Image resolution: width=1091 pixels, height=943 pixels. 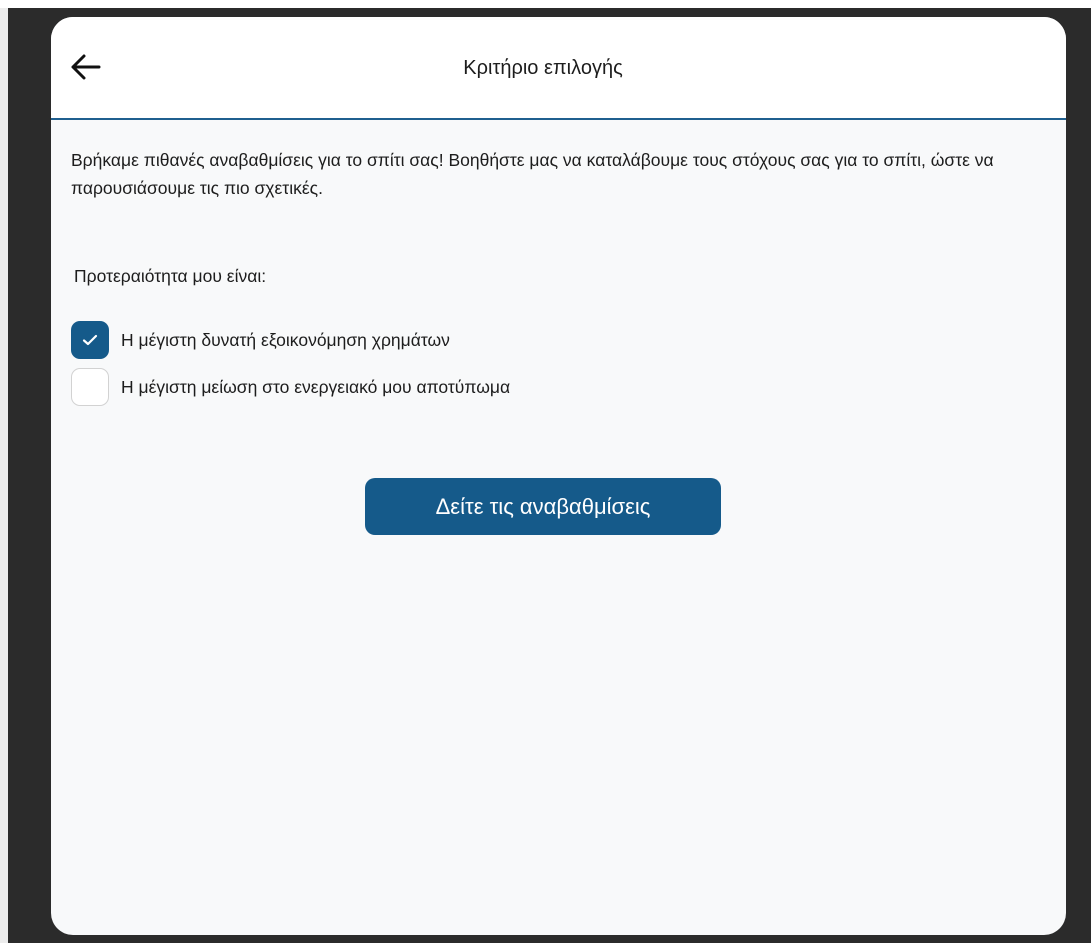 What do you see at coordinates (285, 339) in the screenshot?
I see `option-label: Η μέγιστη δυνατή εξοικονόμηση χρημάτων` at bounding box center [285, 339].